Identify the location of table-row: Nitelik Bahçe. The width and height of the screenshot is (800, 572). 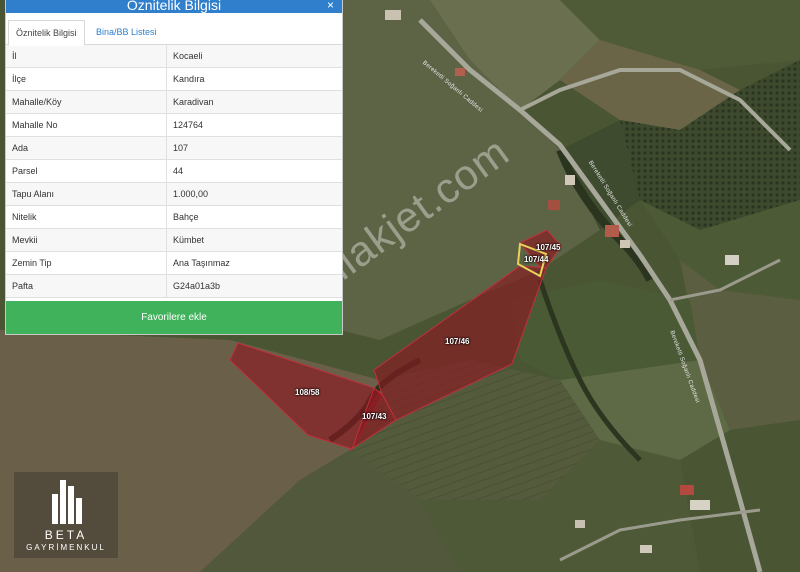
(174, 217).